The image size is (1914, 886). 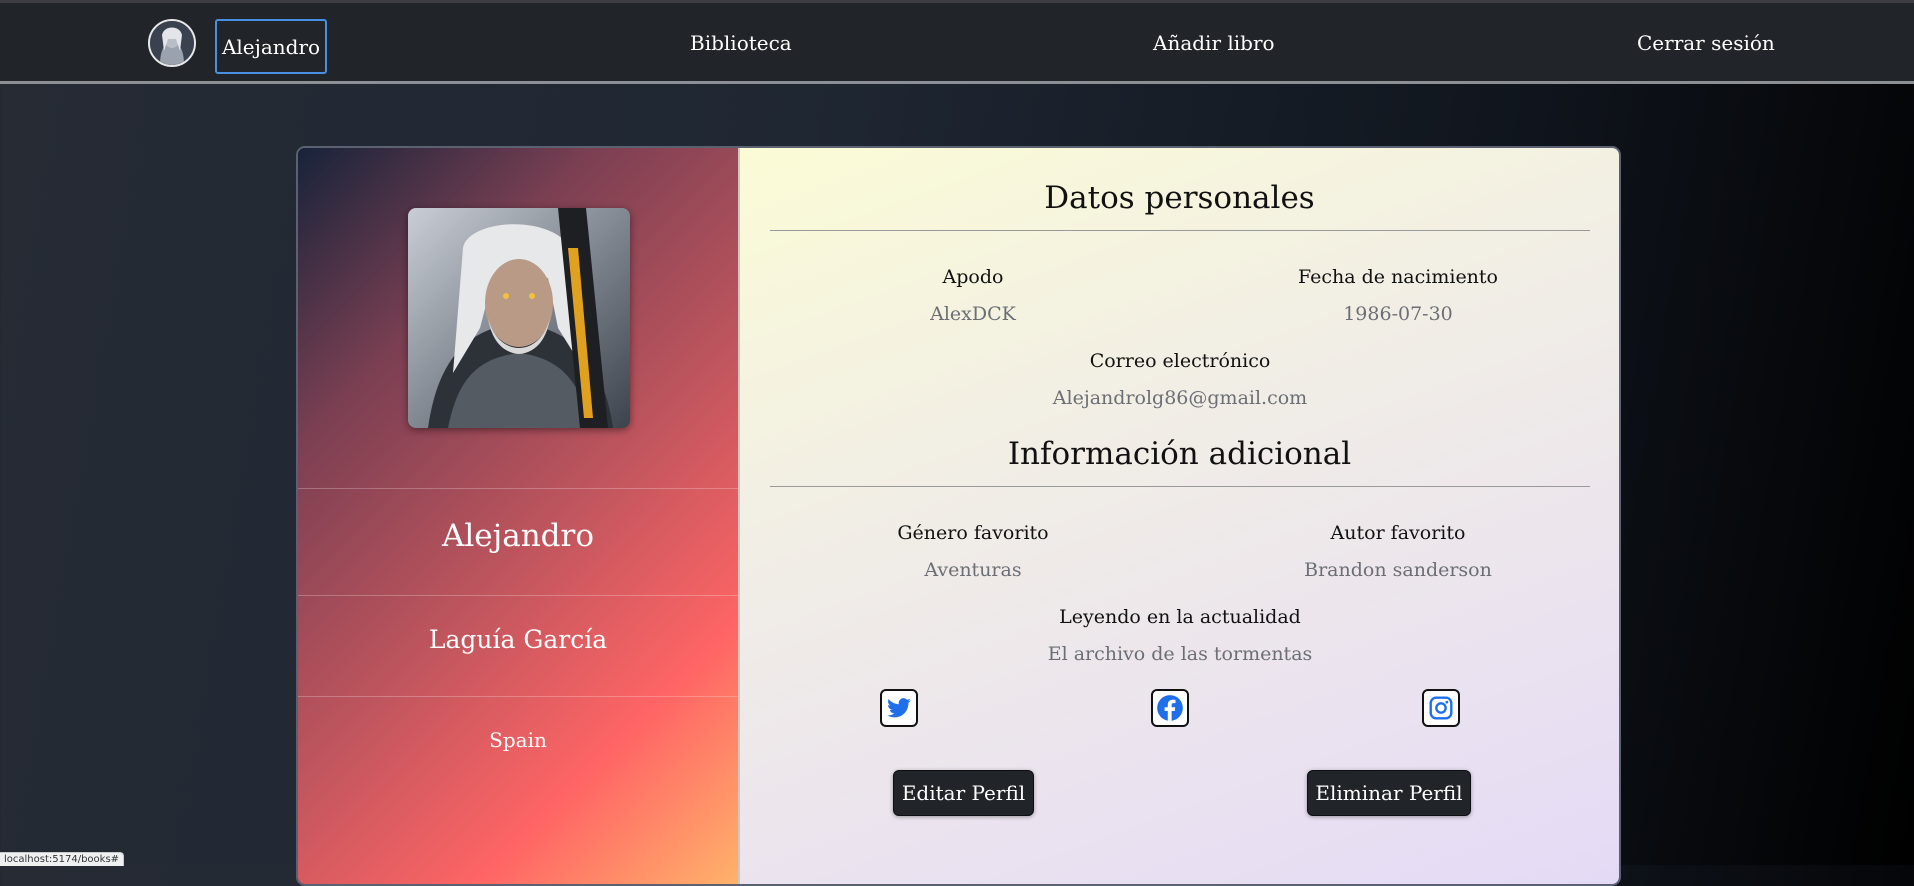 I want to click on reading-label: Leyendo en la actualidad, so click(x=1180, y=617).